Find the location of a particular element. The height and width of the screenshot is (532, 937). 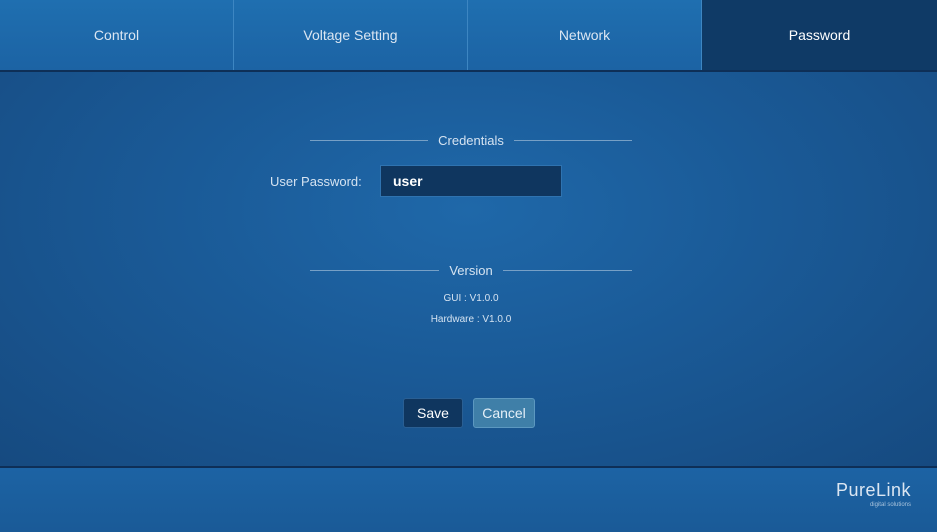

credentials-heading: Credentials is located at coordinates (471, 140).